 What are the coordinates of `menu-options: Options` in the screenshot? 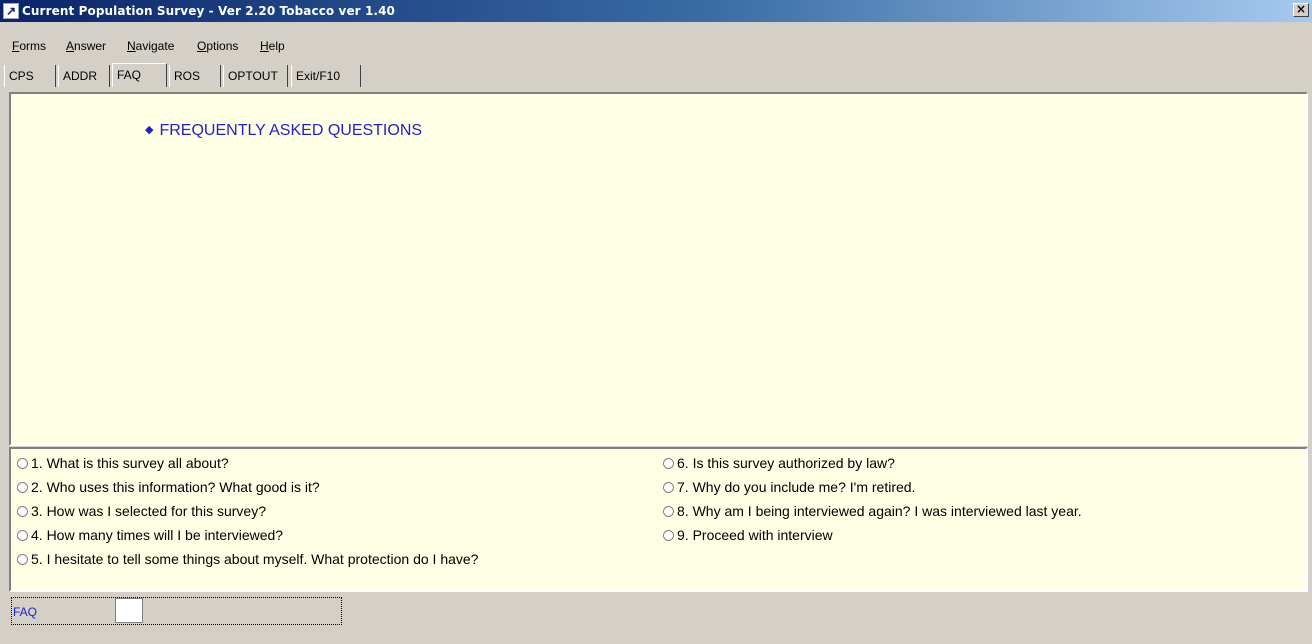 It's located at (217, 46).